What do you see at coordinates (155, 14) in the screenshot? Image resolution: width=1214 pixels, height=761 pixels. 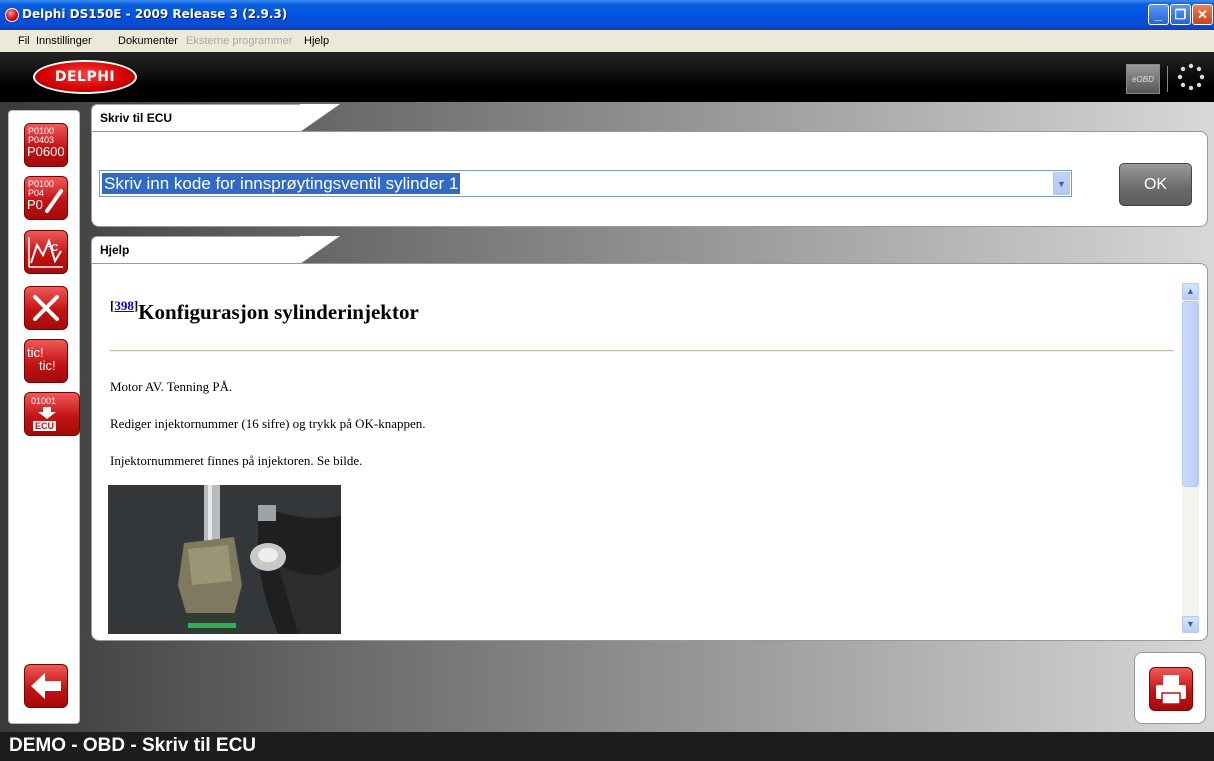 I see `window-title: Delphi DS150E - 2009 Release 3 (2.9.3)` at bounding box center [155, 14].